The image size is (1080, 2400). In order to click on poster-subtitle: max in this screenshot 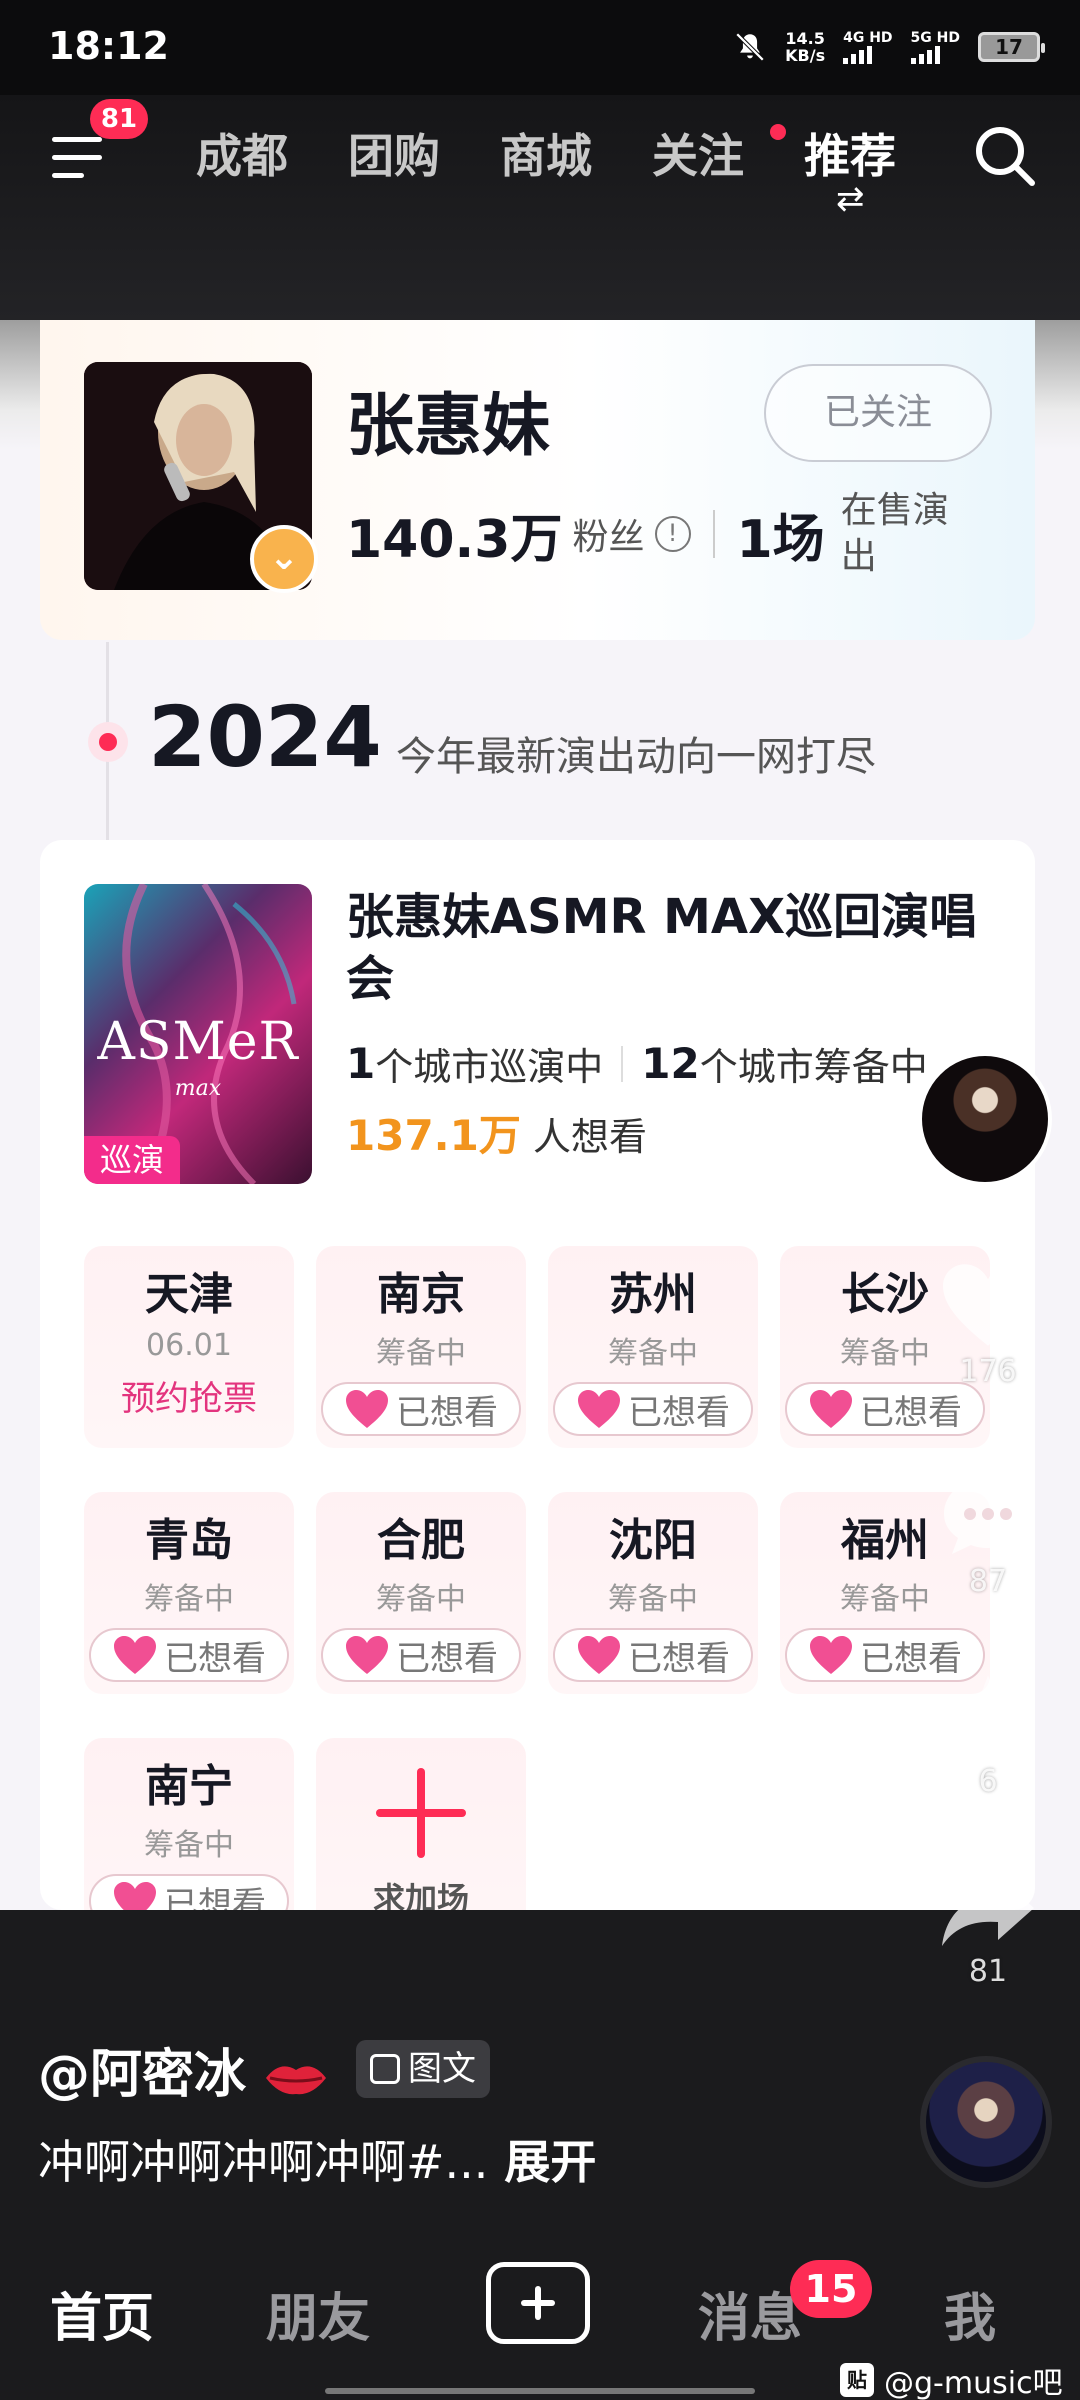, I will do `click(198, 1088)`.